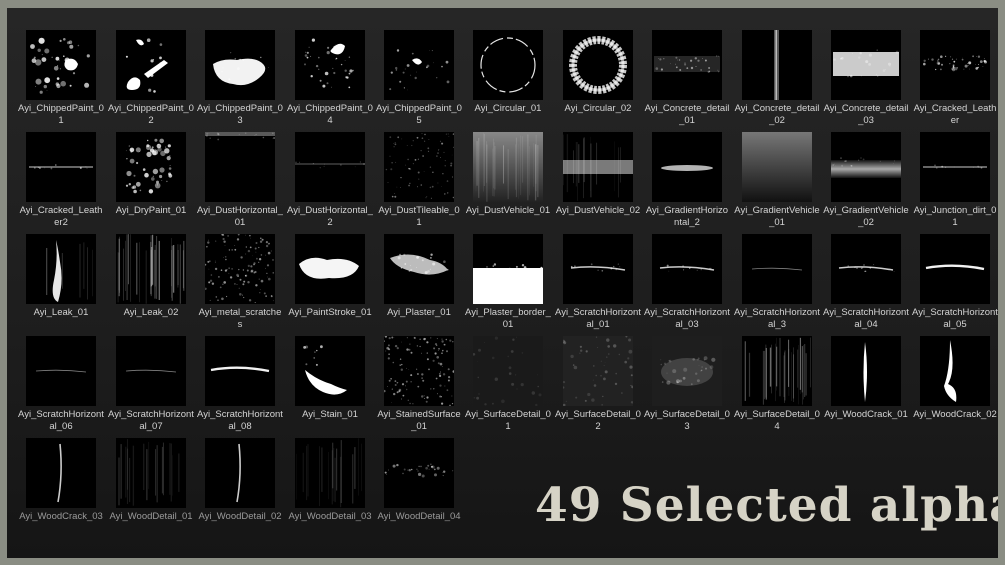 The width and height of the screenshot is (1005, 565). I want to click on alpha-label: Ayi_SurfaceDetail_03, so click(687, 420).